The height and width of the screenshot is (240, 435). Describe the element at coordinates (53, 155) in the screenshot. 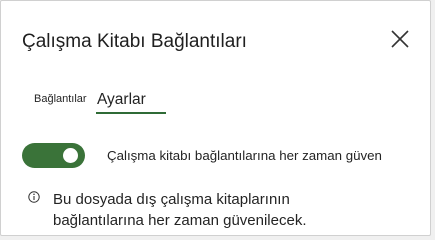

I see `trust-links-toggle` at that location.